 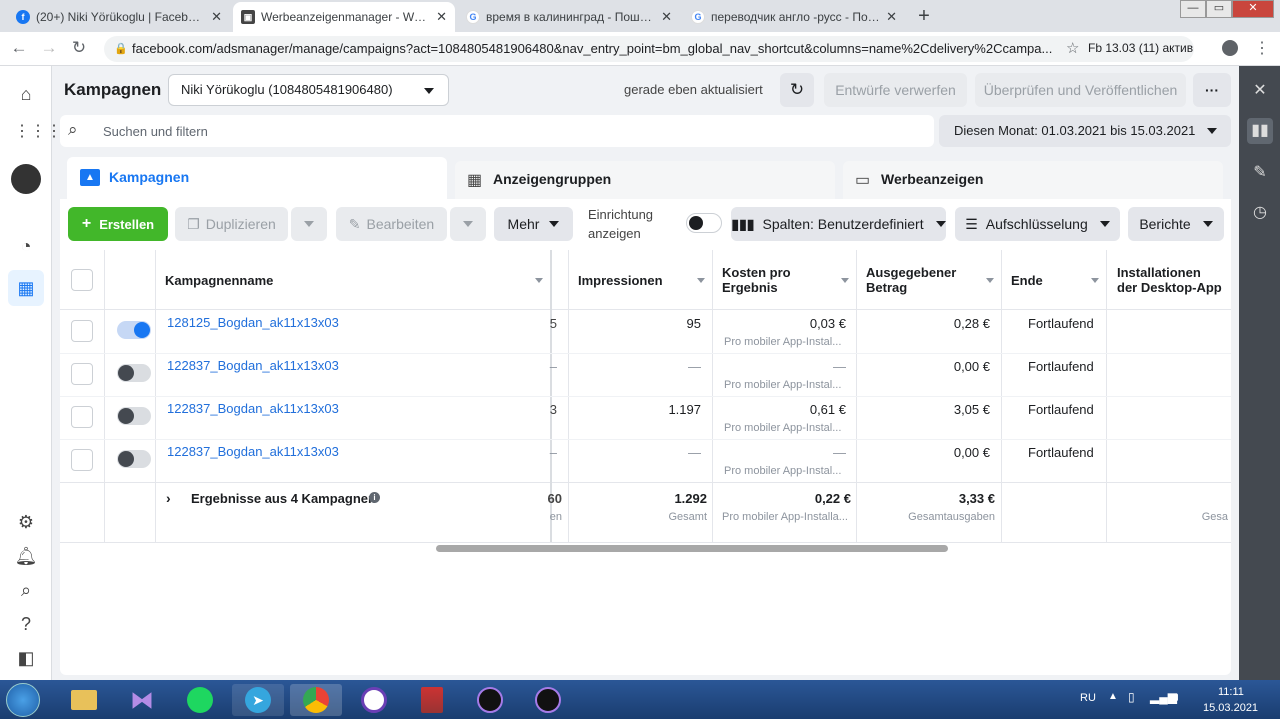 I want to click on start-button-icon, so click(x=23, y=700).